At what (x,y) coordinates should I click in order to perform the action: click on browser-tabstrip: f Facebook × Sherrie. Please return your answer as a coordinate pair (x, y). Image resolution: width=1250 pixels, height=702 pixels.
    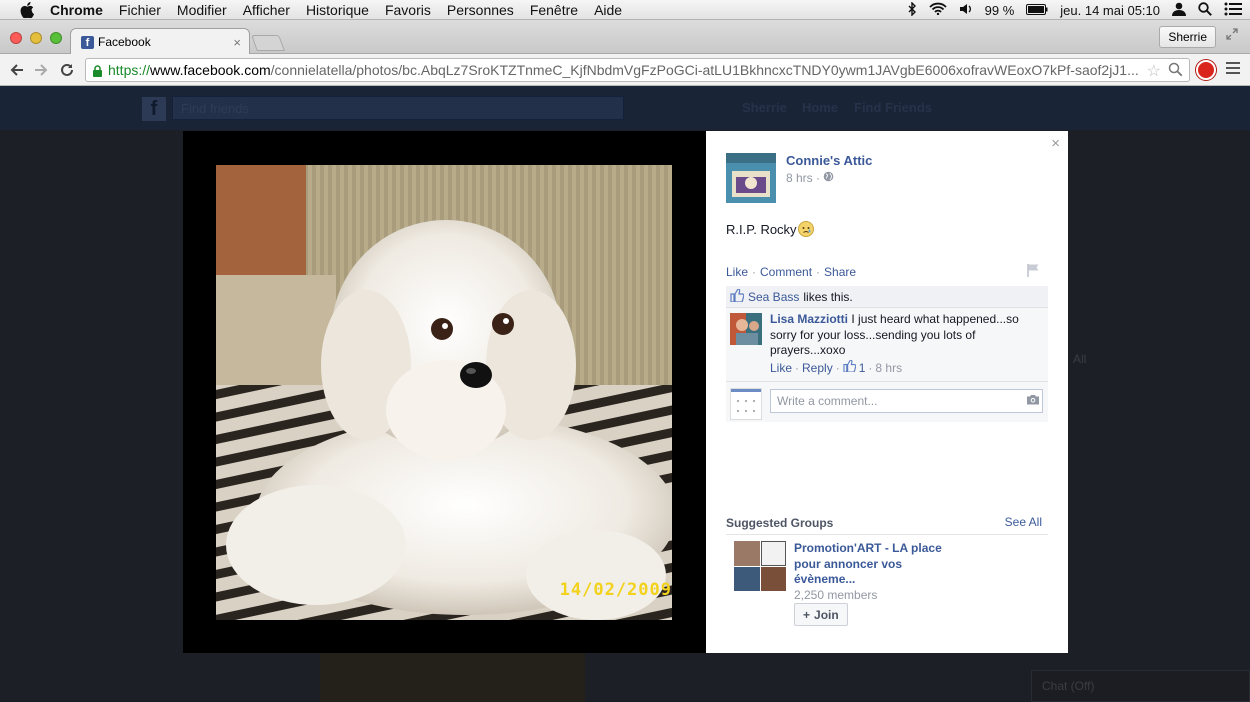
    Looking at the image, I should click on (625, 37).